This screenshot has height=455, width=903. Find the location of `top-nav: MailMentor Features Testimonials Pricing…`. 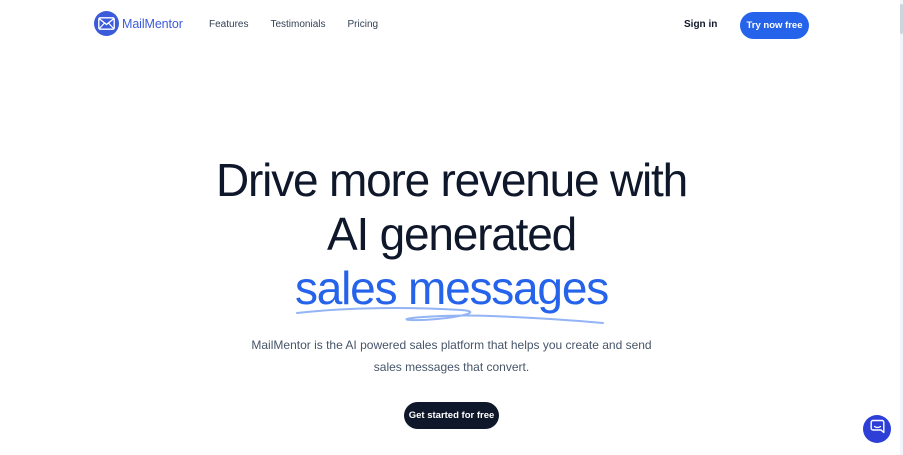

top-nav: MailMentor Features Testimonials Pricing… is located at coordinates (451, 25).